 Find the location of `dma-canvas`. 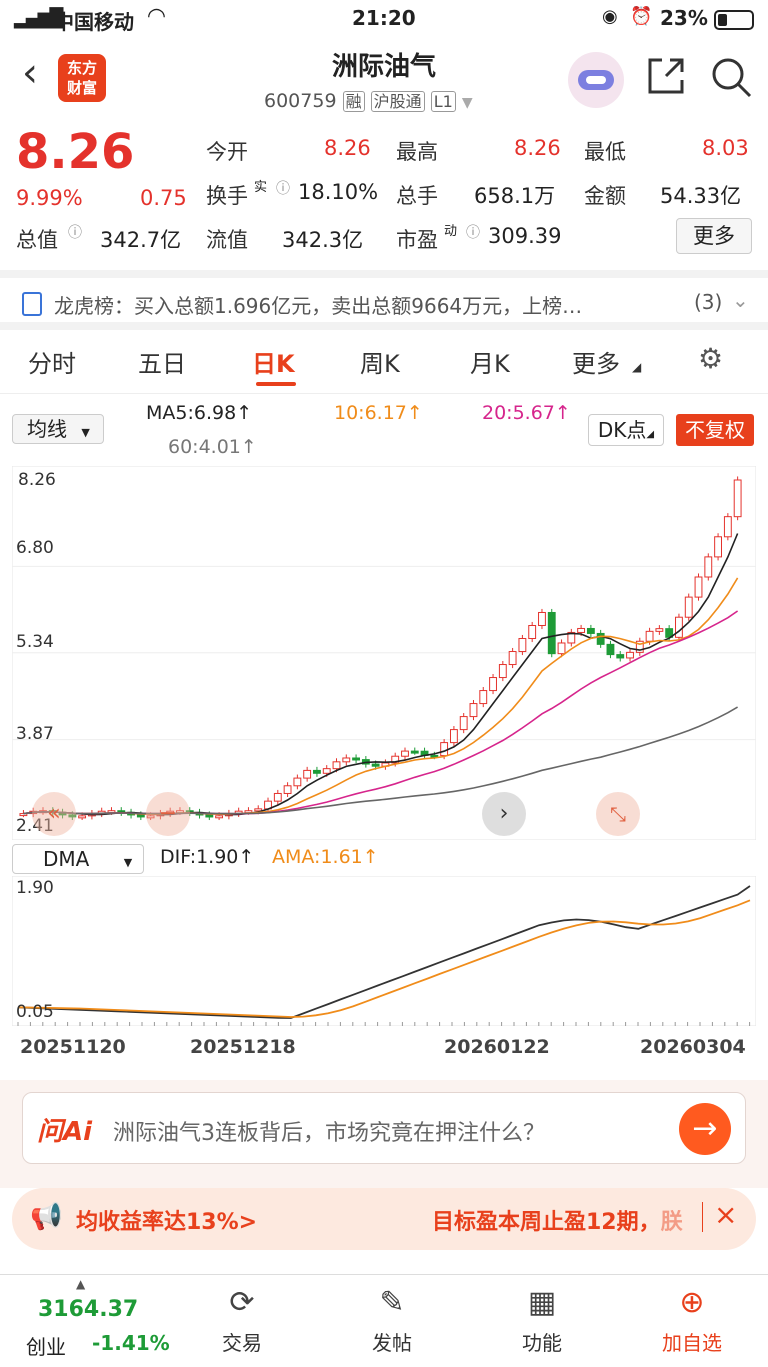

dma-canvas is located at coordinates (384, 951).